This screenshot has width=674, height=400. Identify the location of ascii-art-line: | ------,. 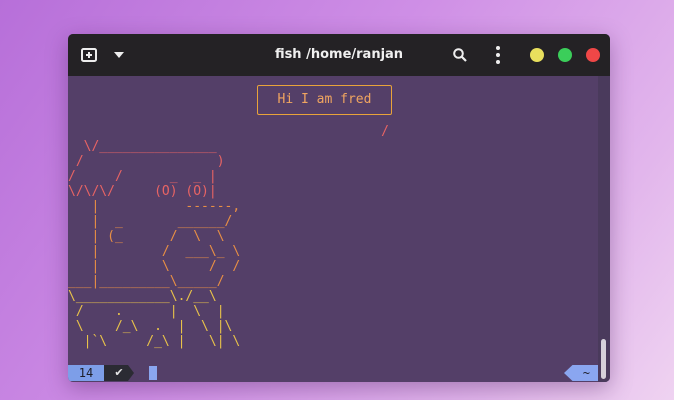
(154, 206).